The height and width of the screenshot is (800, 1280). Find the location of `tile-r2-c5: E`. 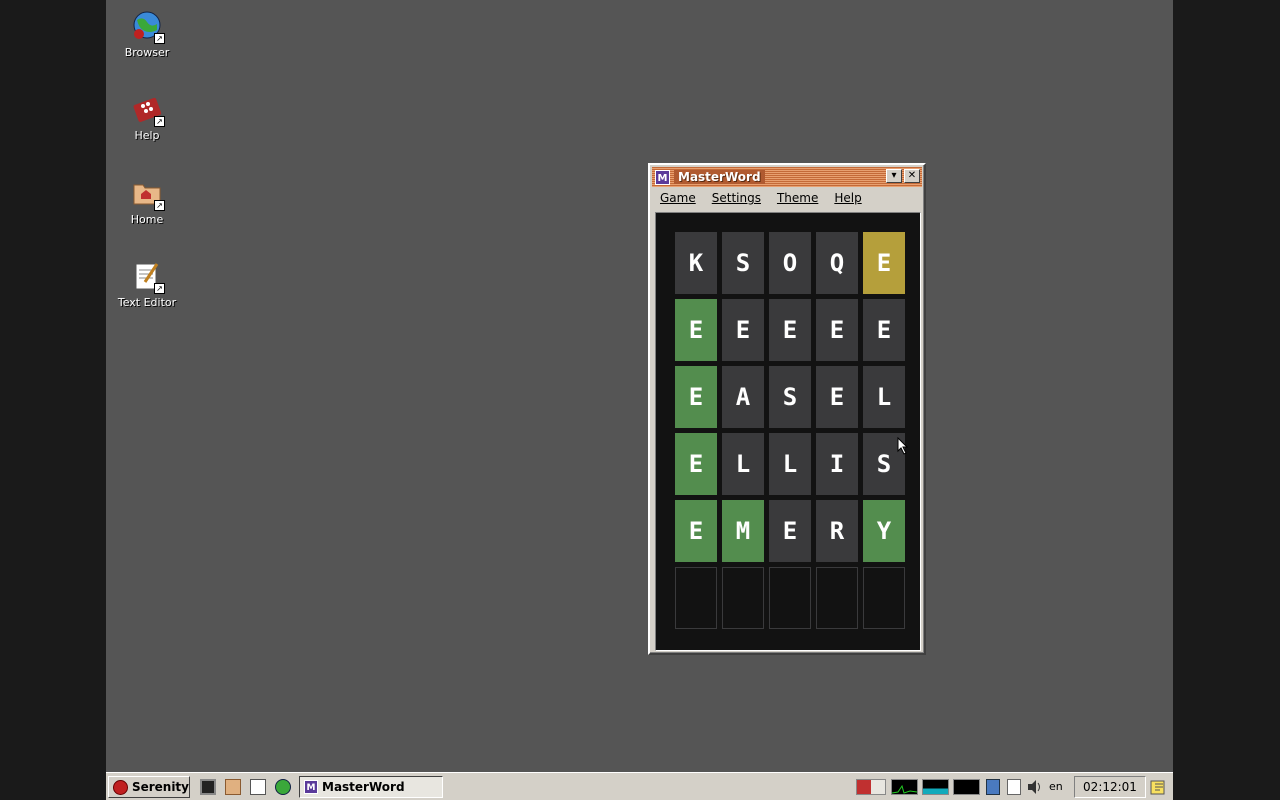

tile-r2-c5: E is located at coordinates (884, 330).